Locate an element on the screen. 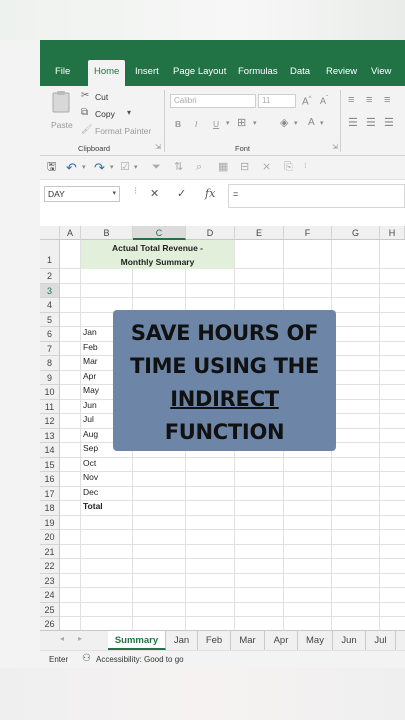 This screenshot has height=720, width=405. row-header: 19 is located at coordinates (50, 522).